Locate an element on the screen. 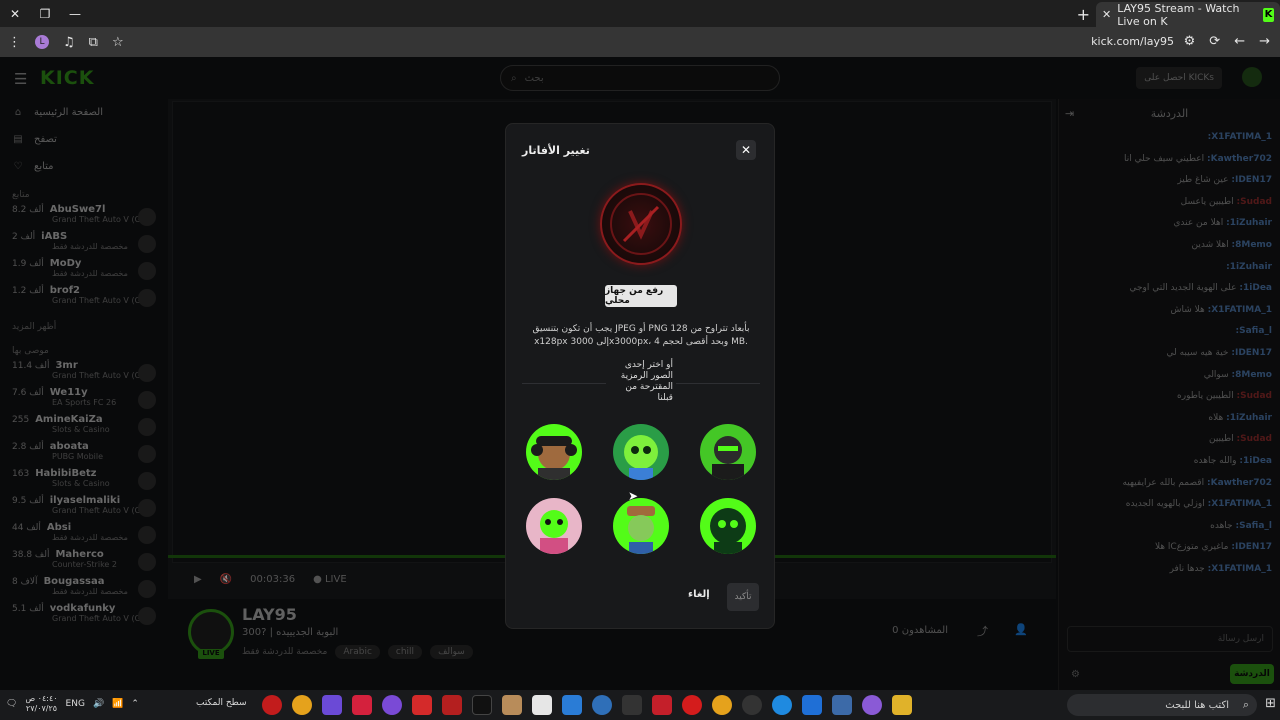  site-settings-icon: ⚙ is located at coordinates (1190, 41).